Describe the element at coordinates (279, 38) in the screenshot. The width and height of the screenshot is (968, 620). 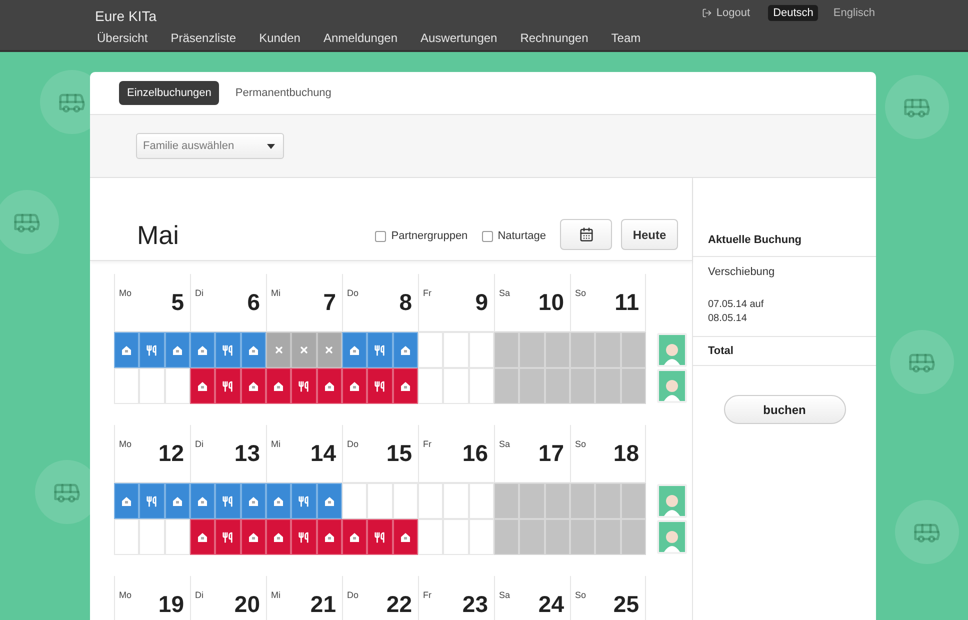
I see `nav-link: Kunden` at that location.